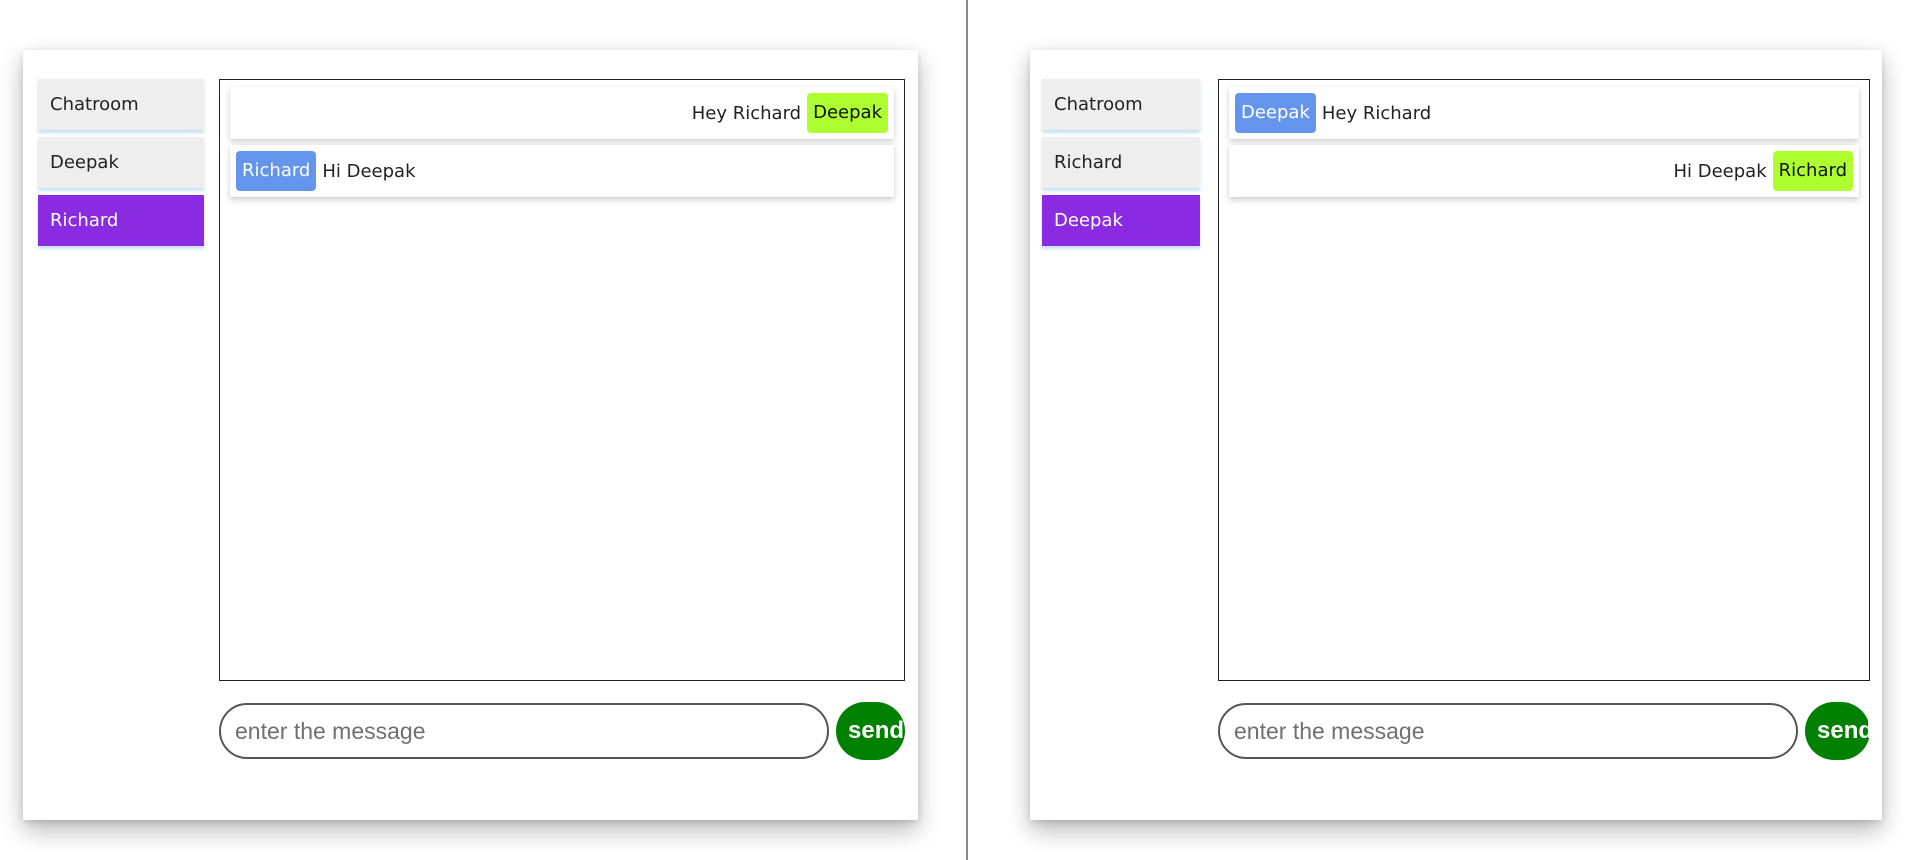 Image resolution: width=1918 pixels, height=860 pixels. I want to click on user-sidebar: Chatroom Richard Deepak, so click(1121, 166).